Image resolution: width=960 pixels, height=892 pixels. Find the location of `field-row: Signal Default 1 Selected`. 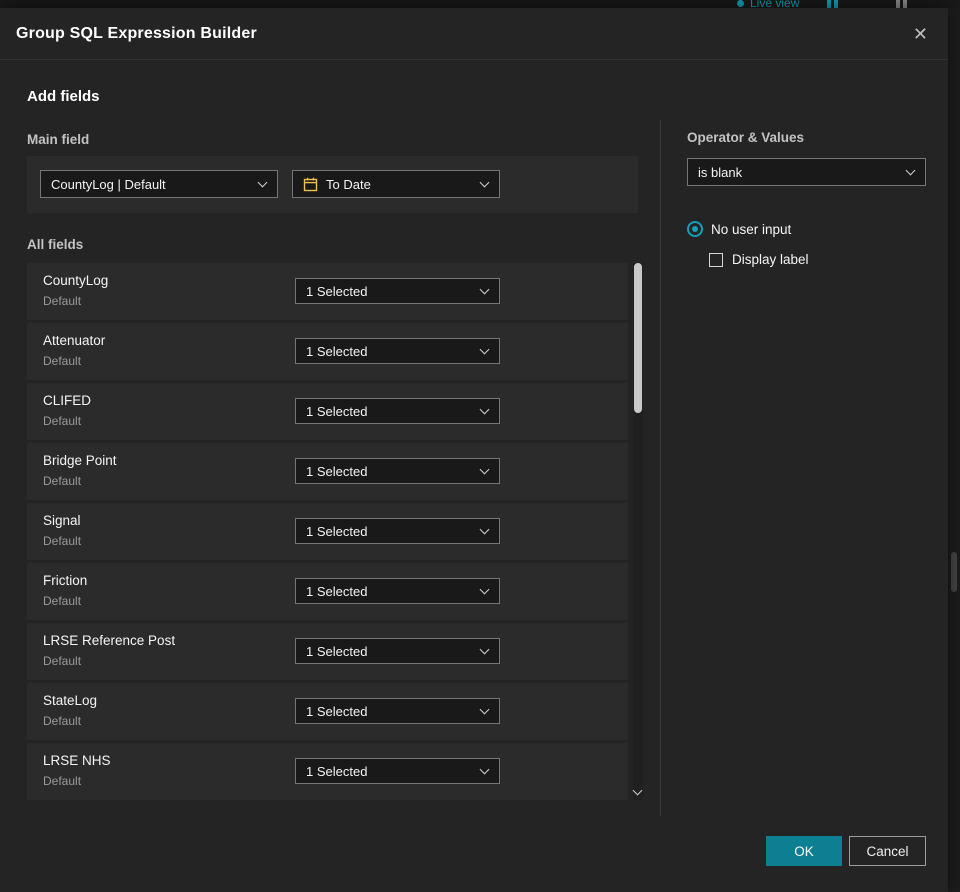

field-row: Signal Default 1 Selected is located at coordinates (327, 531).